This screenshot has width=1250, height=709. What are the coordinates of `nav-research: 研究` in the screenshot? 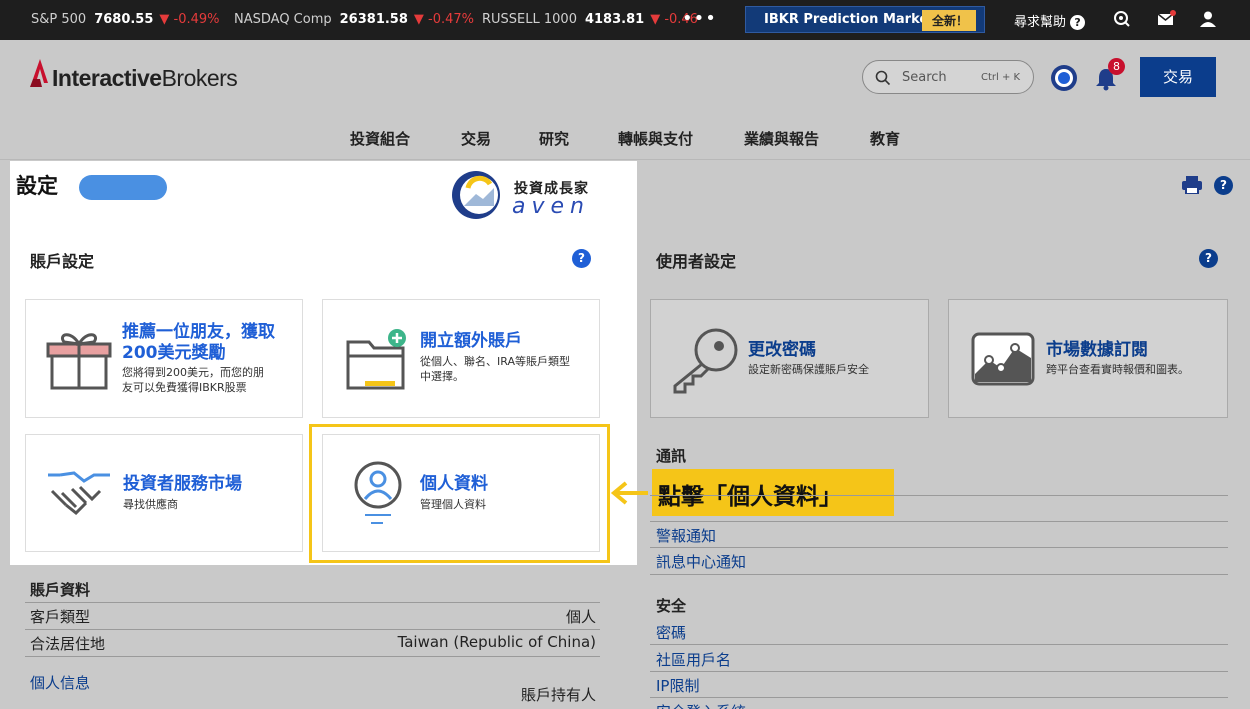 It's located at (554, 138).